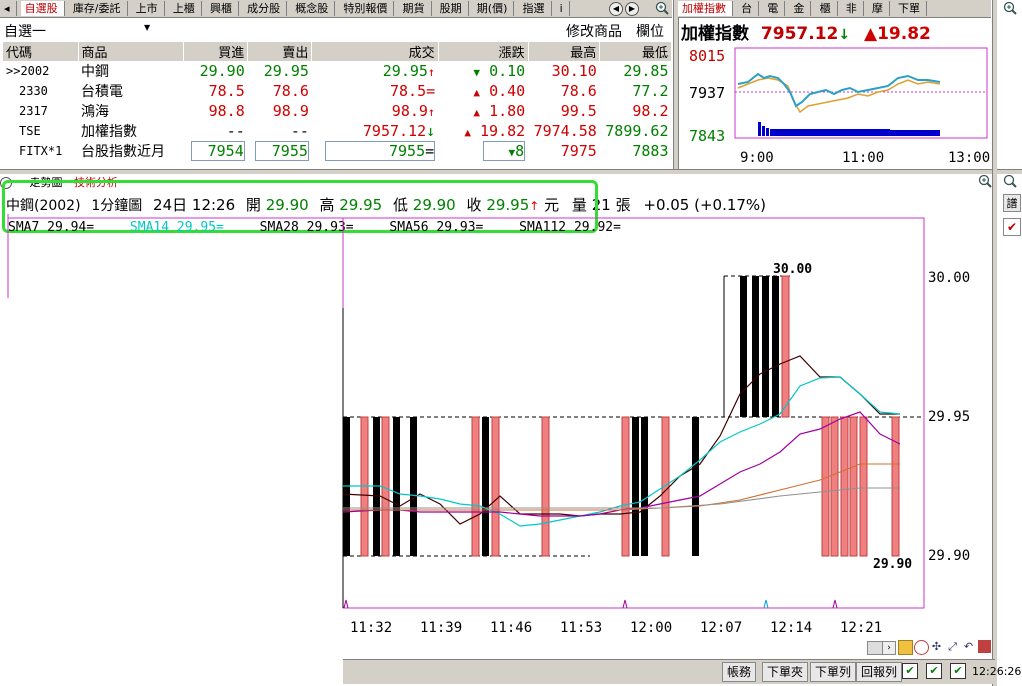 The height and width of the screenshot is (686, 1022). Describe the element at coordinates (265, 8) in the screenshot. I see `tab-components: 成分股` at that location.